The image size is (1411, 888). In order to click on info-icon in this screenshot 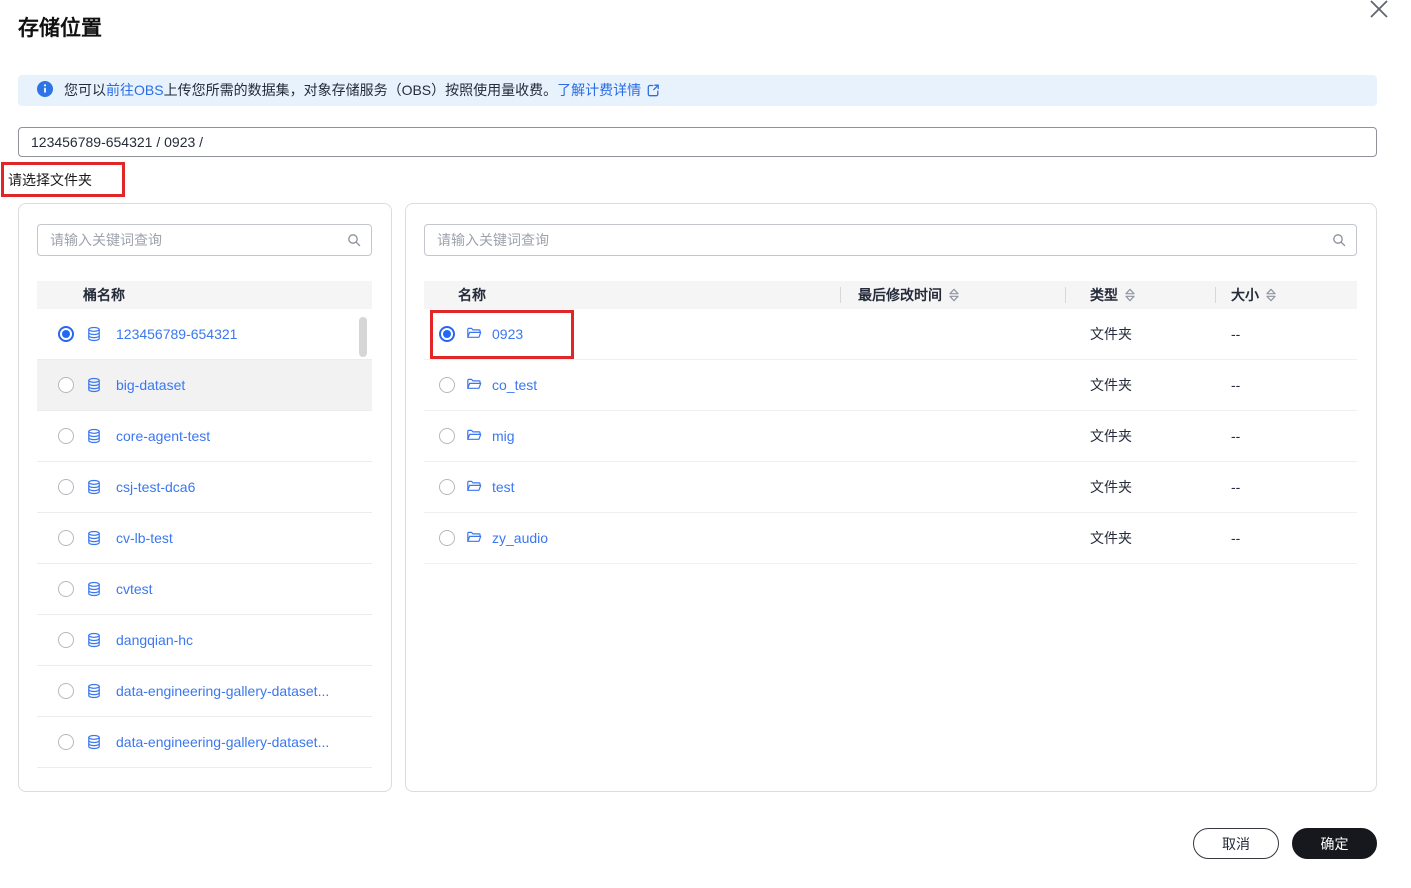, I will do `click(45, 90)`.